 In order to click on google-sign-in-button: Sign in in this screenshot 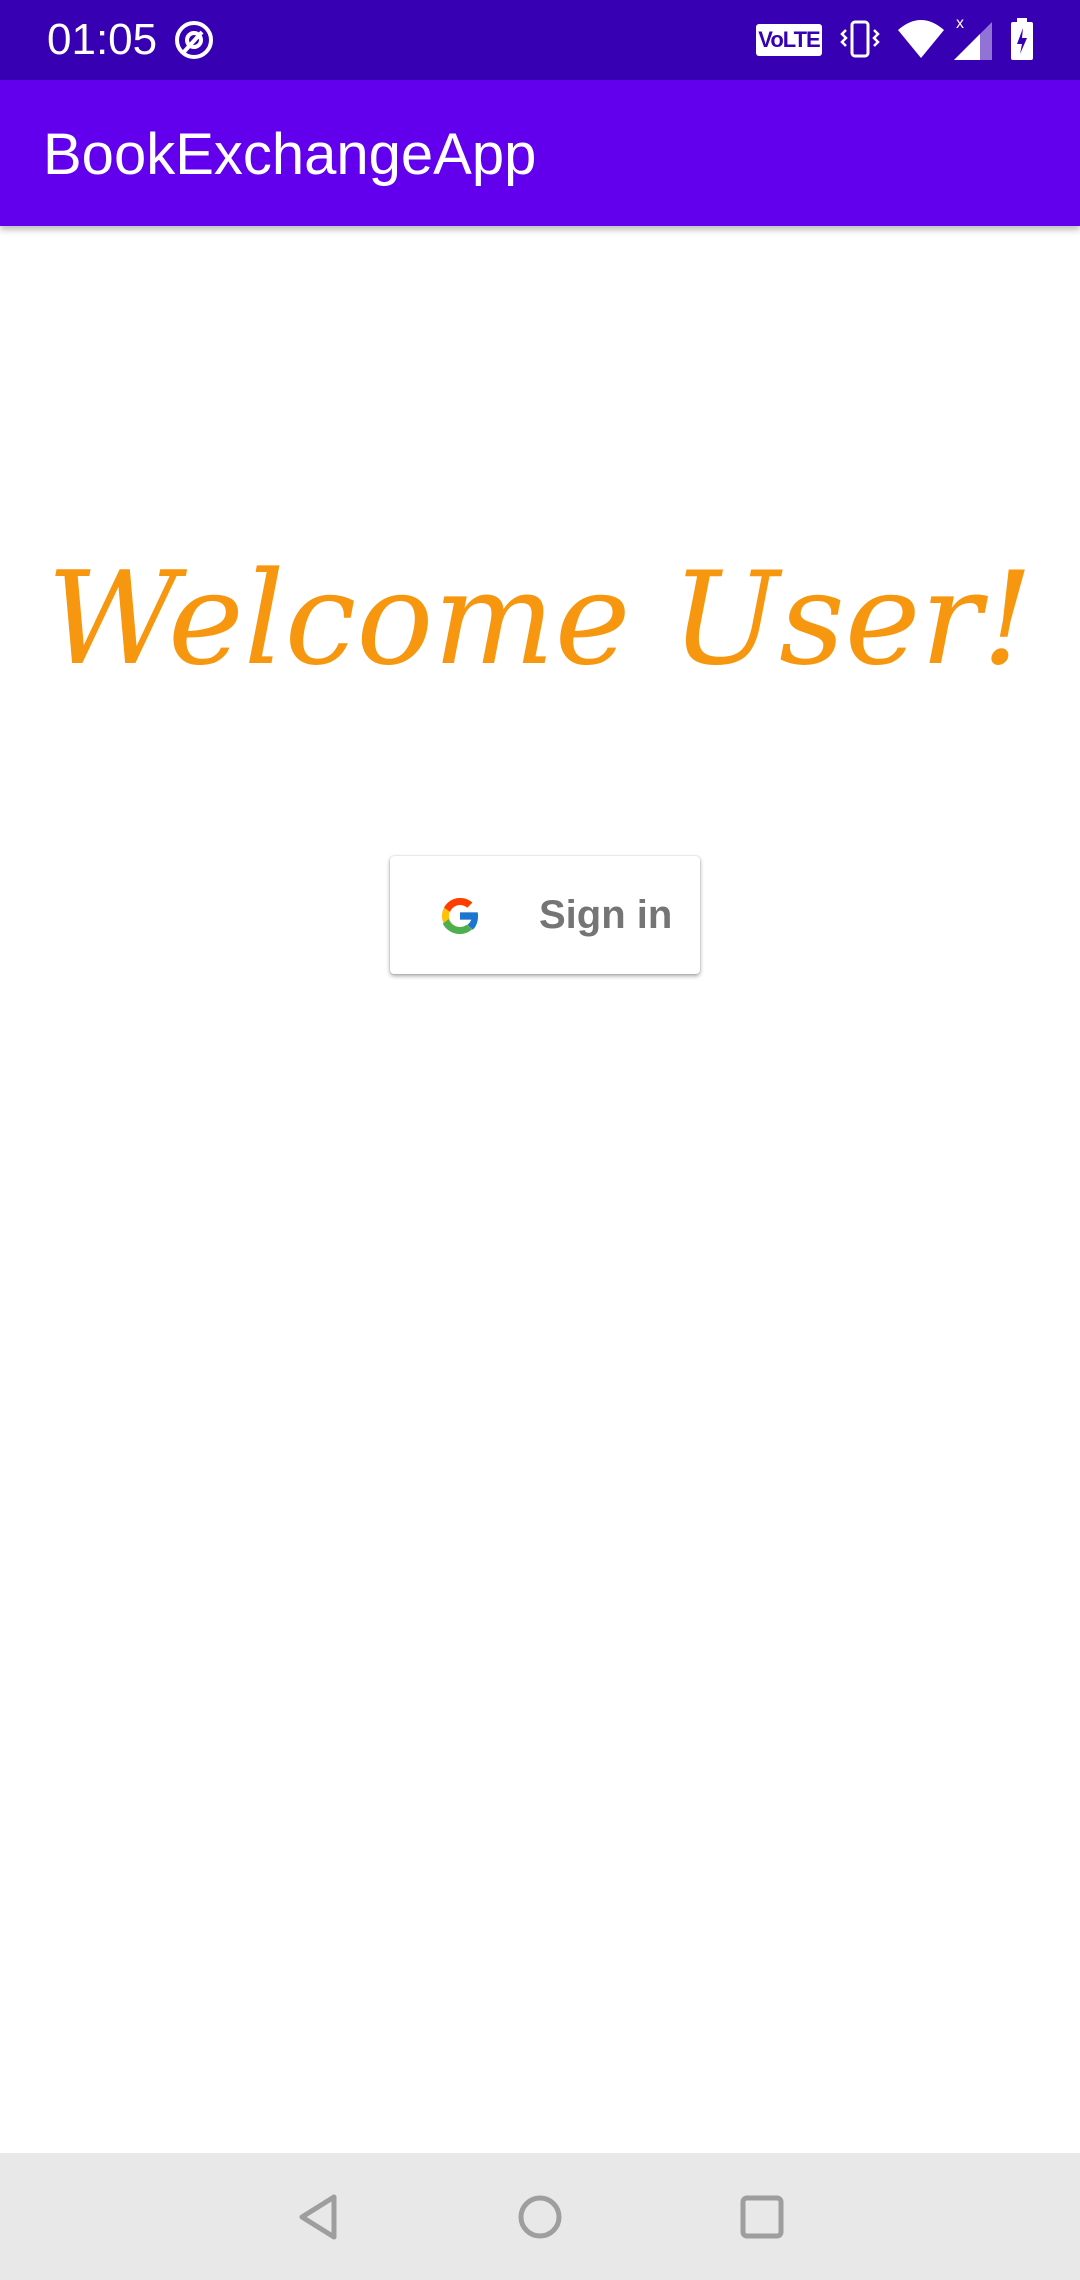, I will do `click(545, 915)`.